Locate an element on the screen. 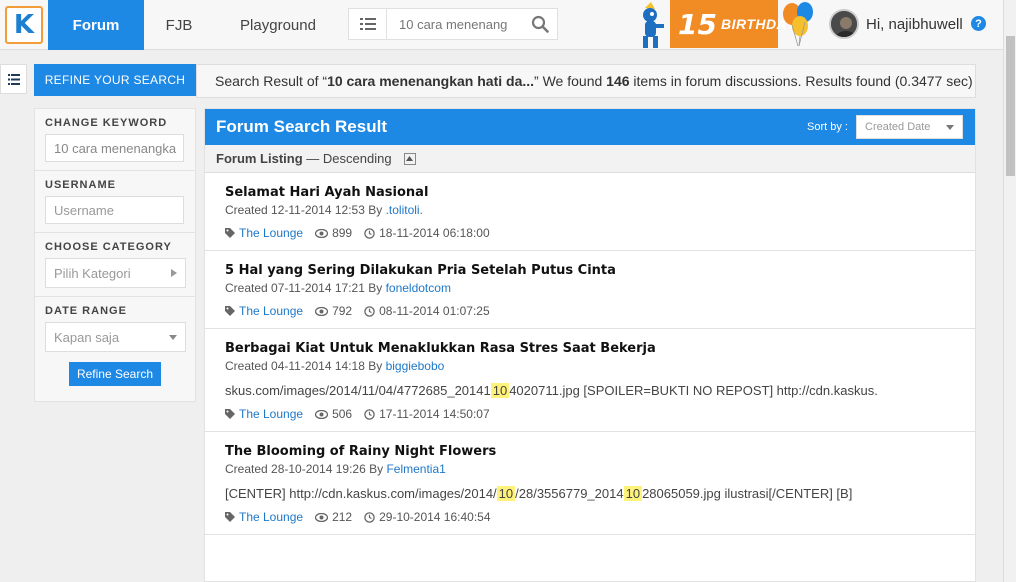 The width and height of the screenshot is (1016, 582). birthday-number: 15 is located at coordinates (697, 24).